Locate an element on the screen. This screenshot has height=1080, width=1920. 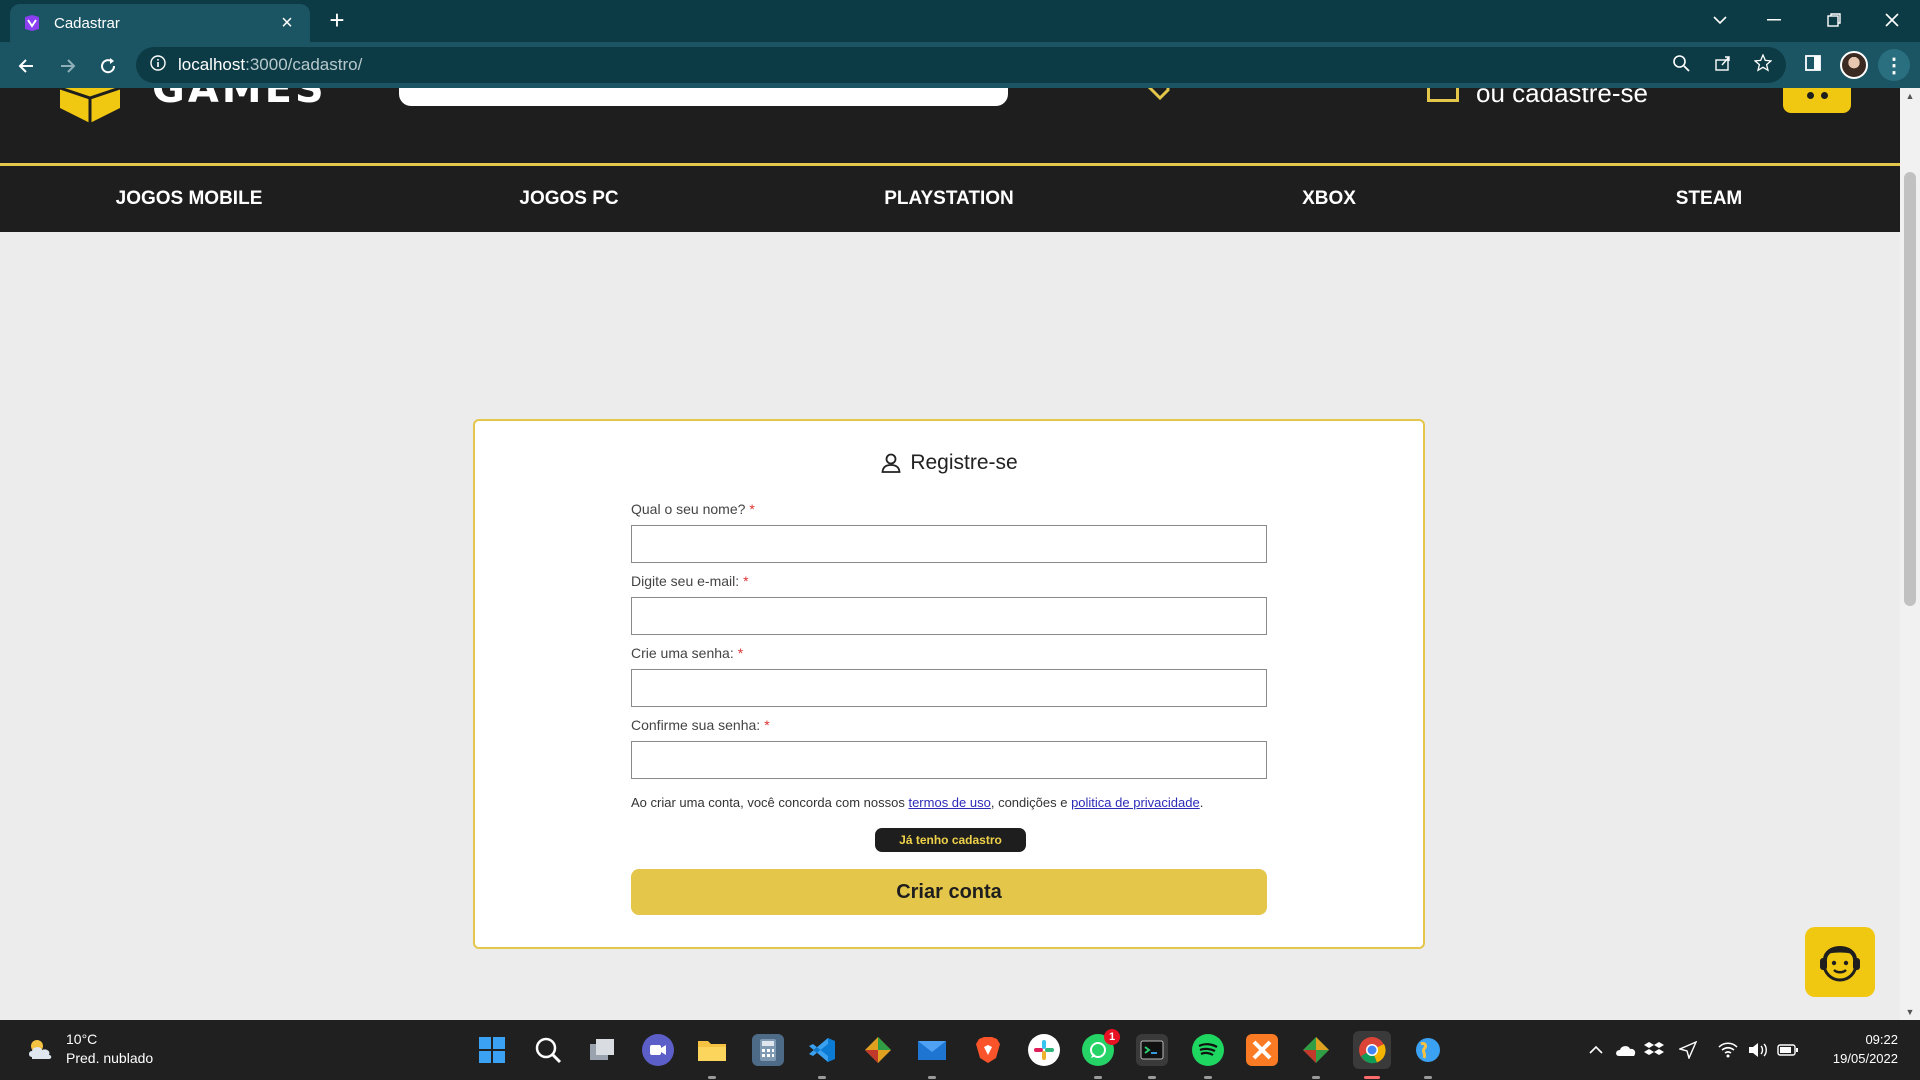
start-icon is located at coordinates (492, 1050).